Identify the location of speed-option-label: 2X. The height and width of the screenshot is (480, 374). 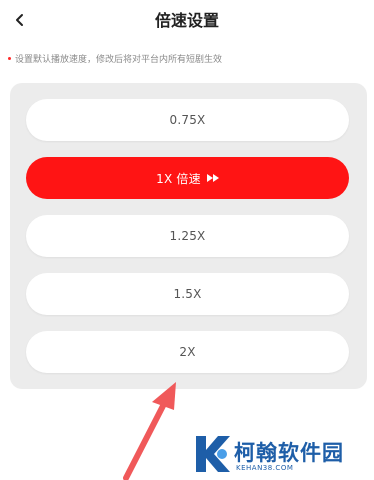
(187, 352).